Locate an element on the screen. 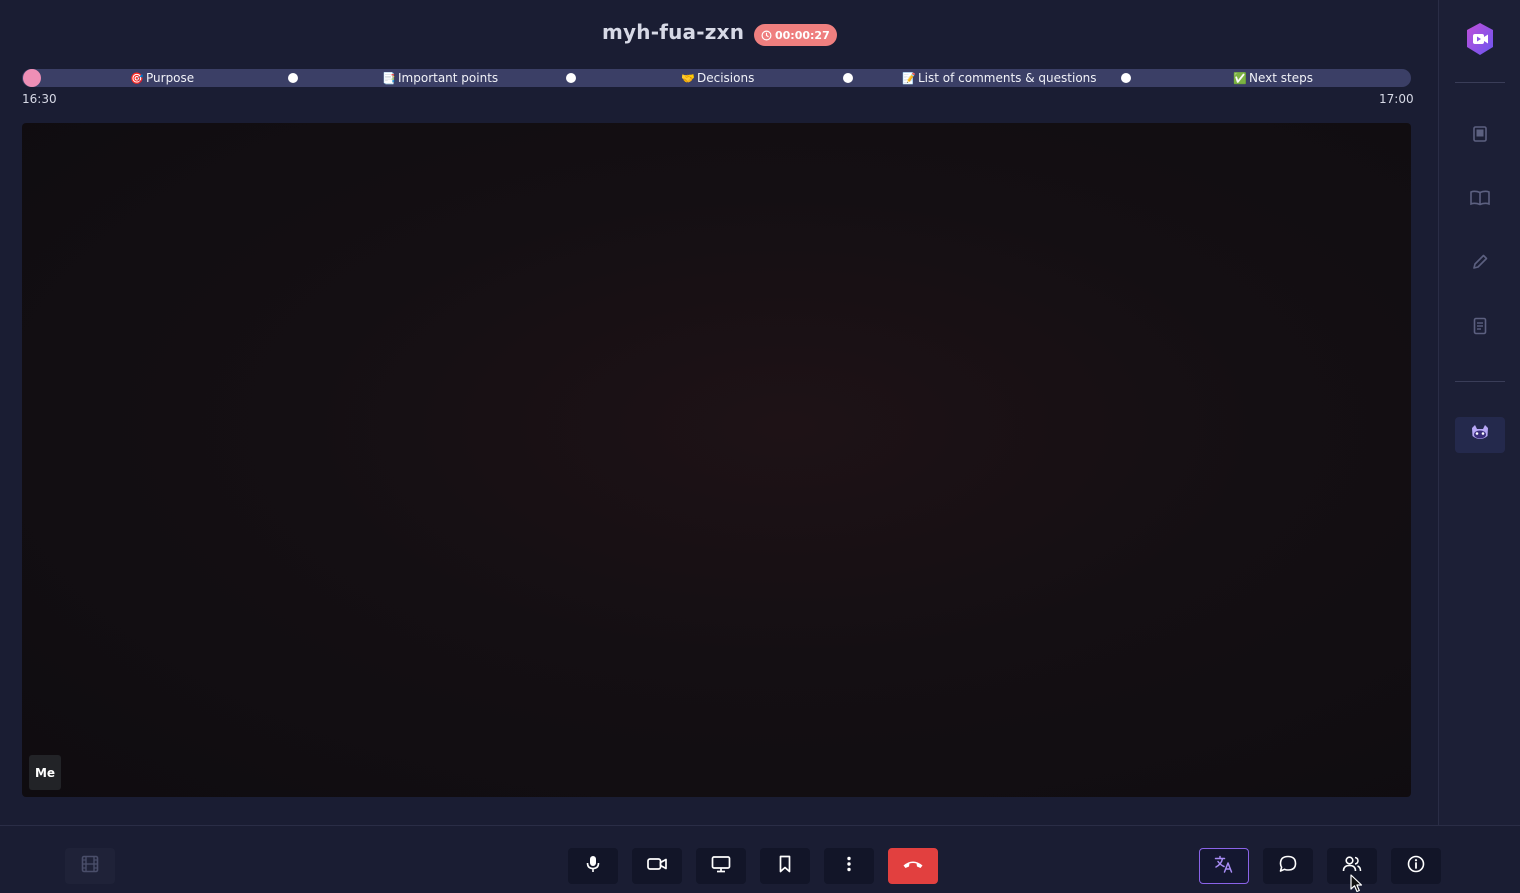 Image resolution: width=1520 pixels, height=893 pixels. camera-icon is located at coordinates (657, 866).